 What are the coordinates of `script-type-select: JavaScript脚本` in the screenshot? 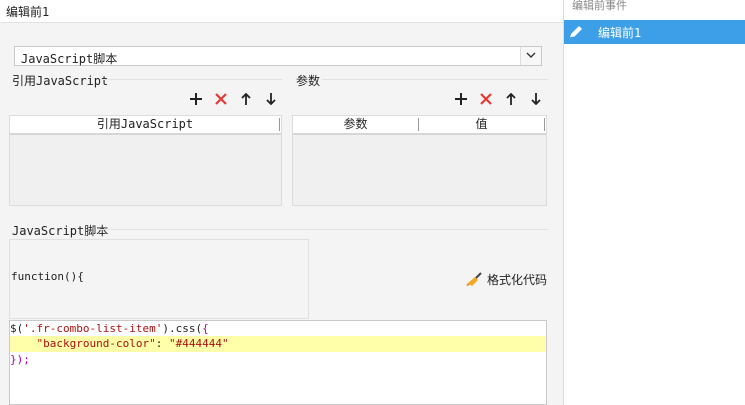 It's located at (278, 56).